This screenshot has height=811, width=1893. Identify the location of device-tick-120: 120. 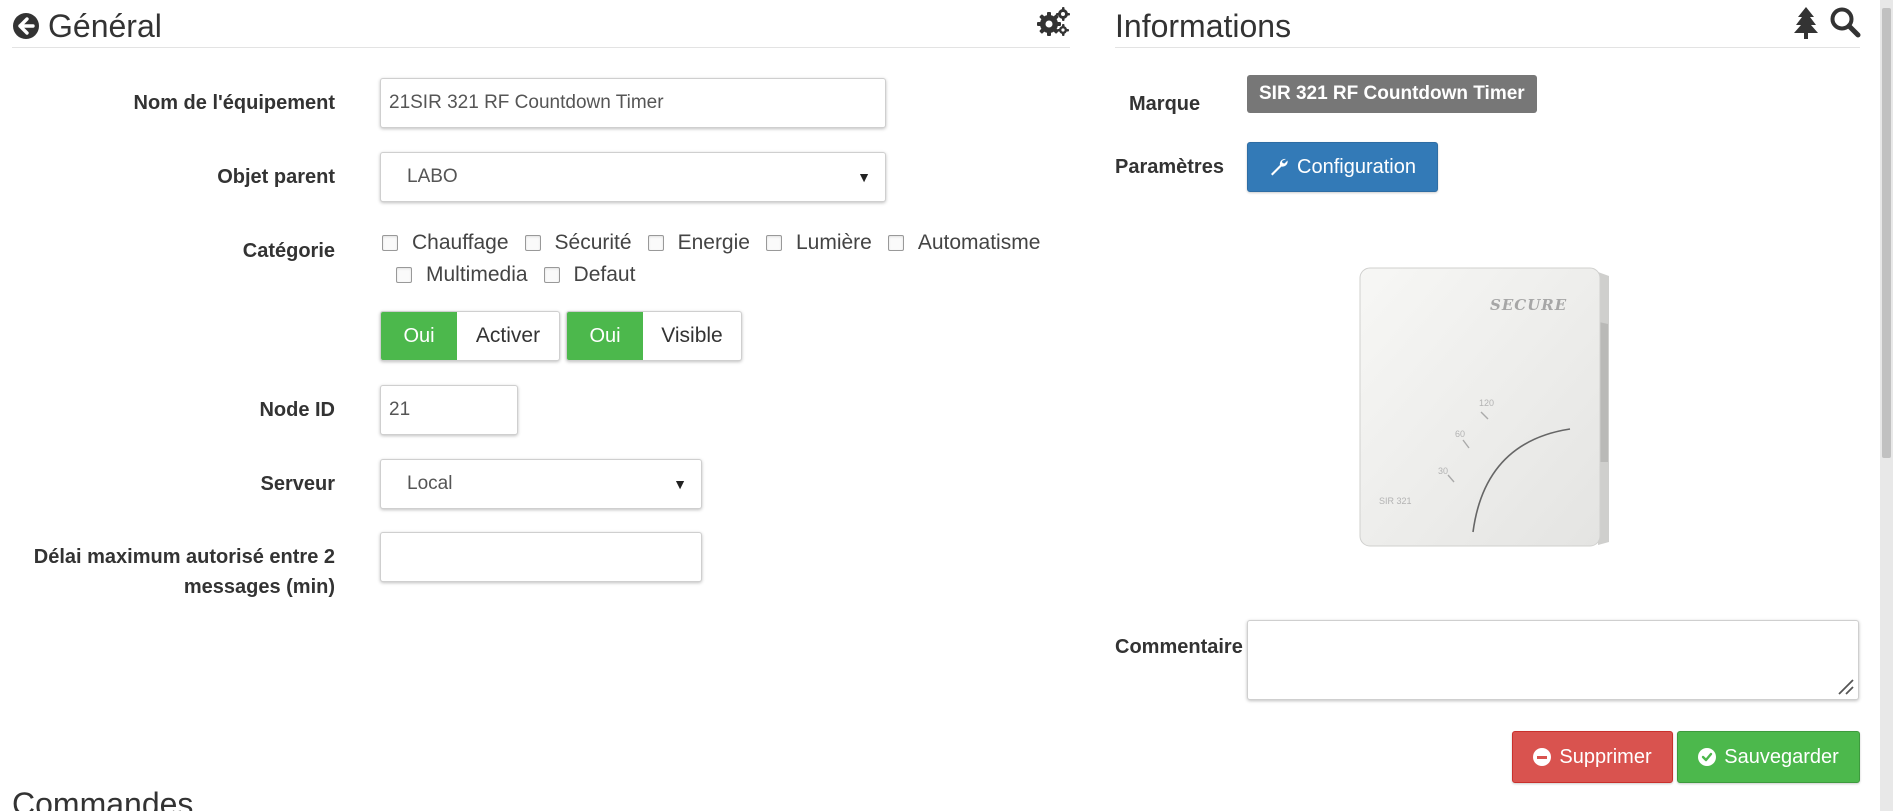
(1487, 403).